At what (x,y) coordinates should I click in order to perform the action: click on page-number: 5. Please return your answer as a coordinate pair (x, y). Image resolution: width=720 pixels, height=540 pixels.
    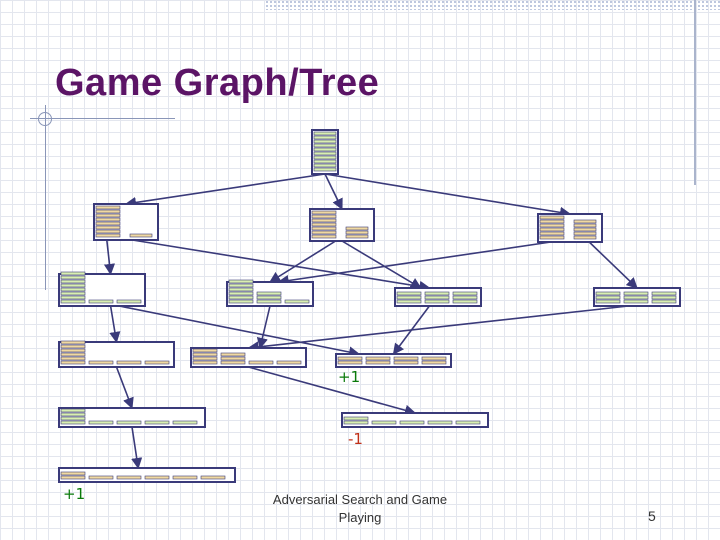
    Looking at the image, I should click on (652, 516).